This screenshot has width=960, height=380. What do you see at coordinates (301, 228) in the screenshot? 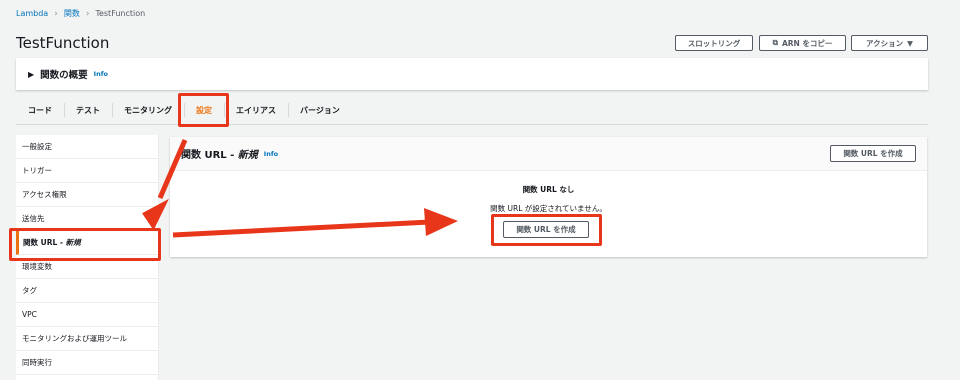
I see `arrow-line-to-button` at bounding box center [301, 228].